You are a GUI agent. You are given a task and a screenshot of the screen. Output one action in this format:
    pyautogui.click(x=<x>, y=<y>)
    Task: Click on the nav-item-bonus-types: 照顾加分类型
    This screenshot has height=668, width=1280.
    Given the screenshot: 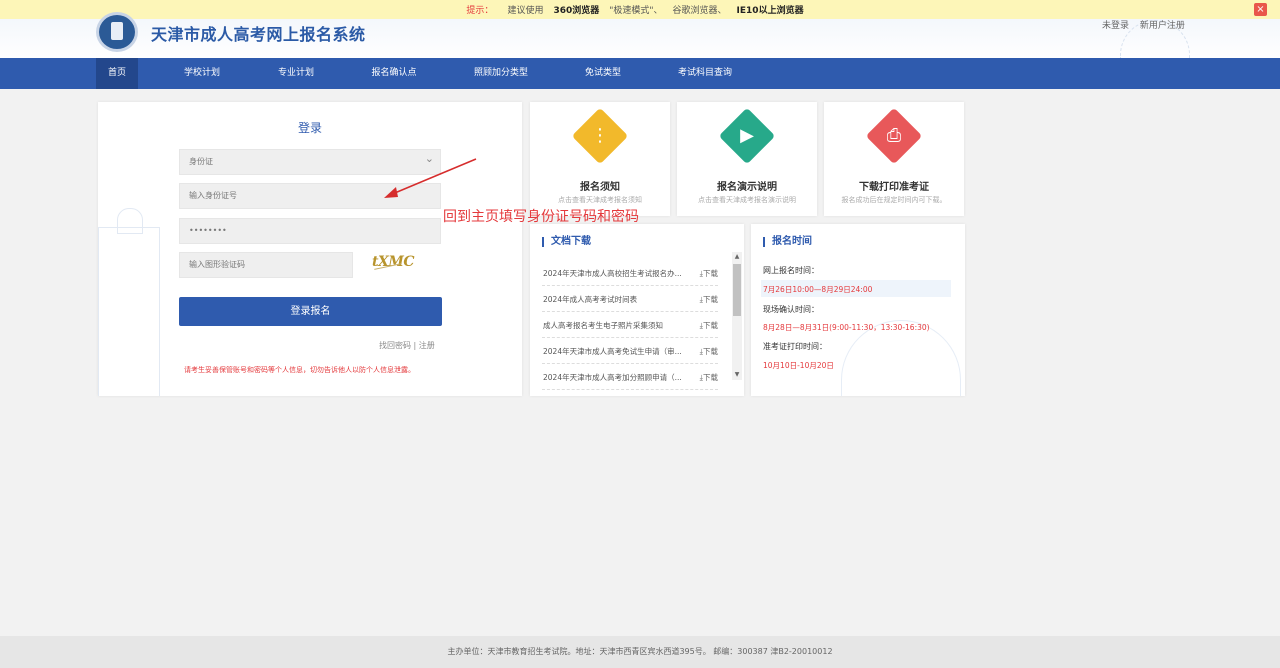 What is the action you would take?
    pyautogui.click(x=501, y=73)
    